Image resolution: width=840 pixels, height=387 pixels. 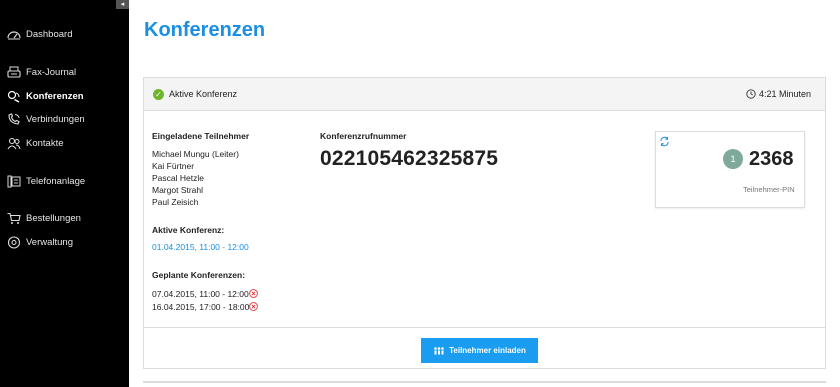 I want to click on sidebar-item-kontakte: Kontakte, so click(x=64, y=143).